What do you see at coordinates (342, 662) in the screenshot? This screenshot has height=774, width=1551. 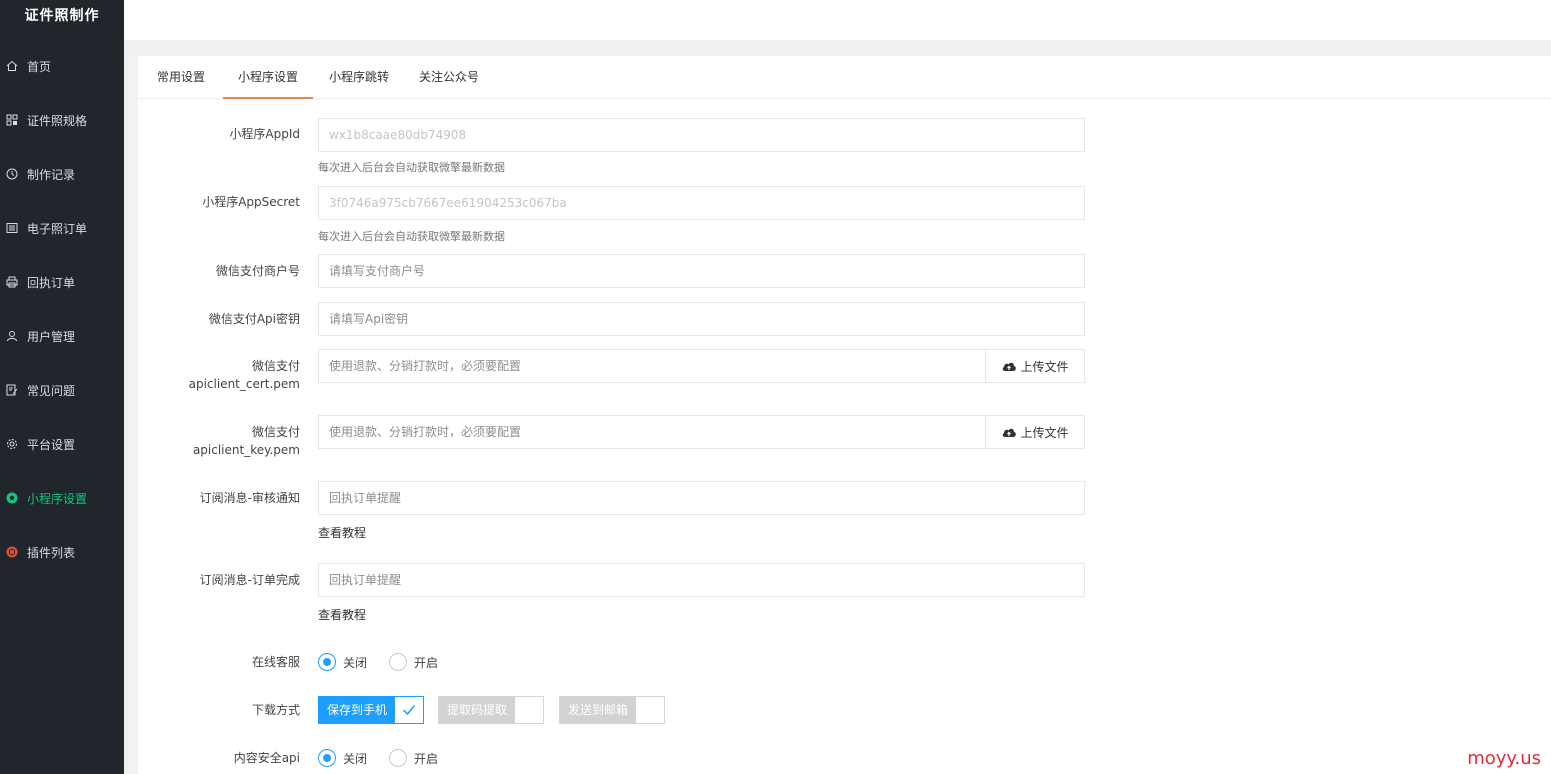 I see `service-radio-off: 关闭` at bounding box center [342, 662].